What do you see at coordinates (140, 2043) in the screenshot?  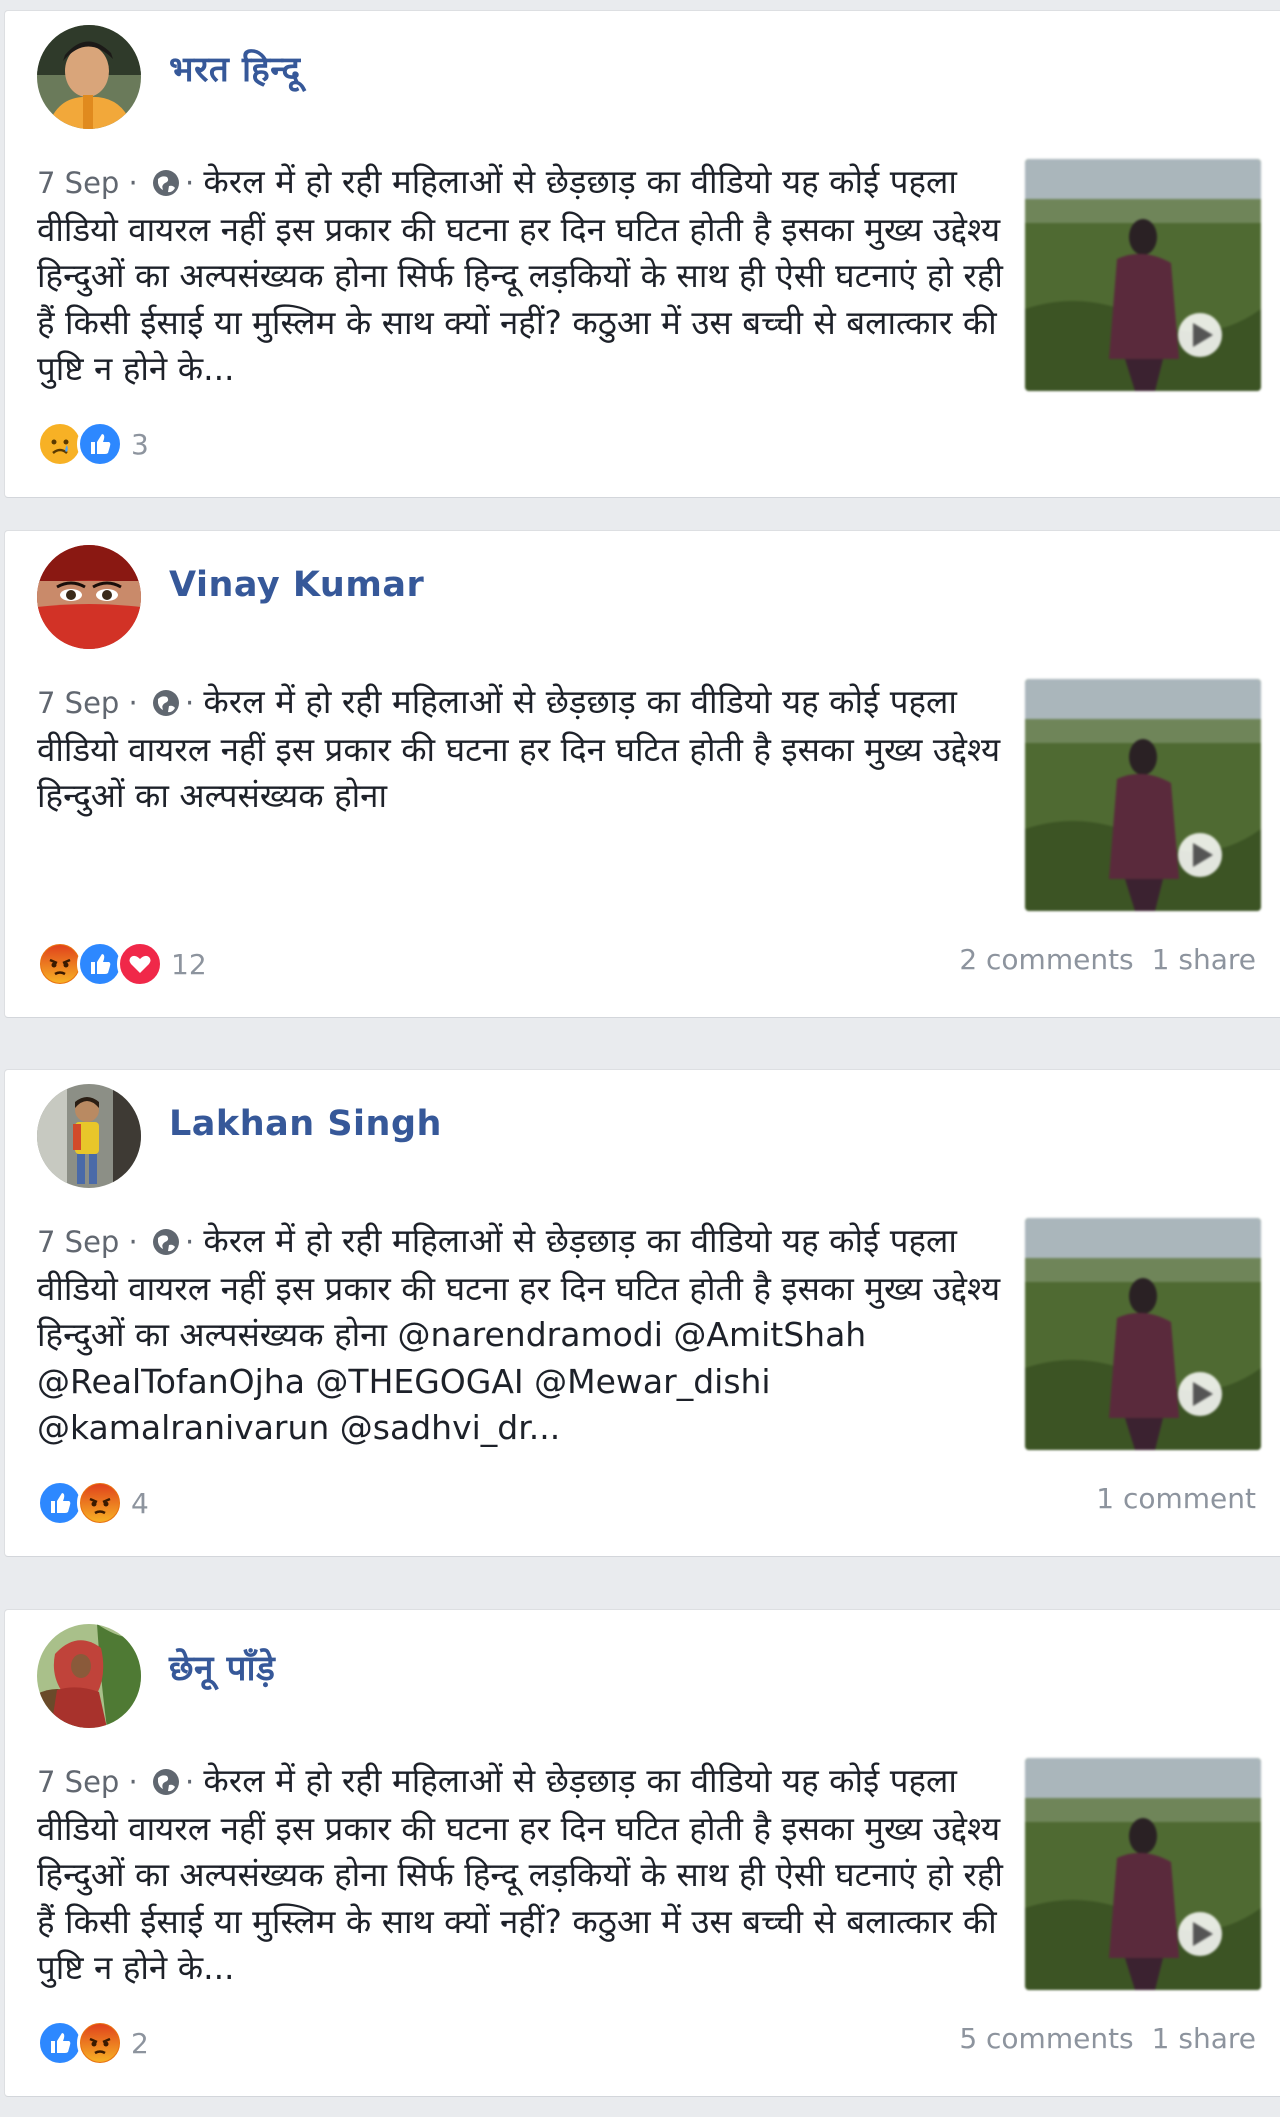 I see `reaction-count: 2` at bounding box center [140, 2043].